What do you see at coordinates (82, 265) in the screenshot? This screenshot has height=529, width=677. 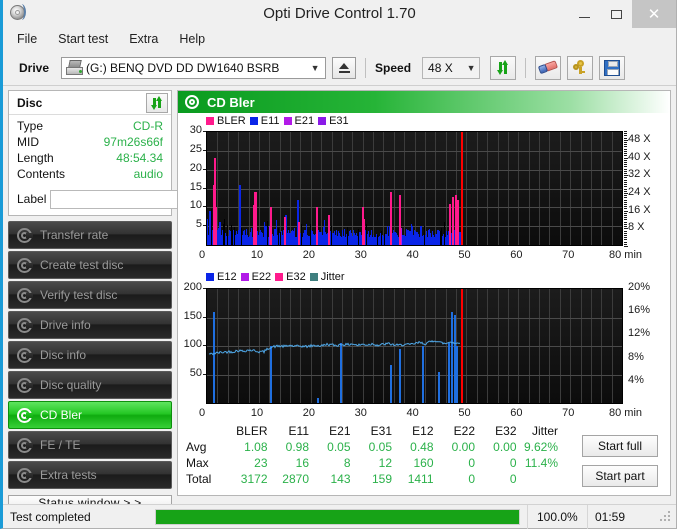 I see `sidebar-item-label: Create test disc` at bounding box center [82, 265].